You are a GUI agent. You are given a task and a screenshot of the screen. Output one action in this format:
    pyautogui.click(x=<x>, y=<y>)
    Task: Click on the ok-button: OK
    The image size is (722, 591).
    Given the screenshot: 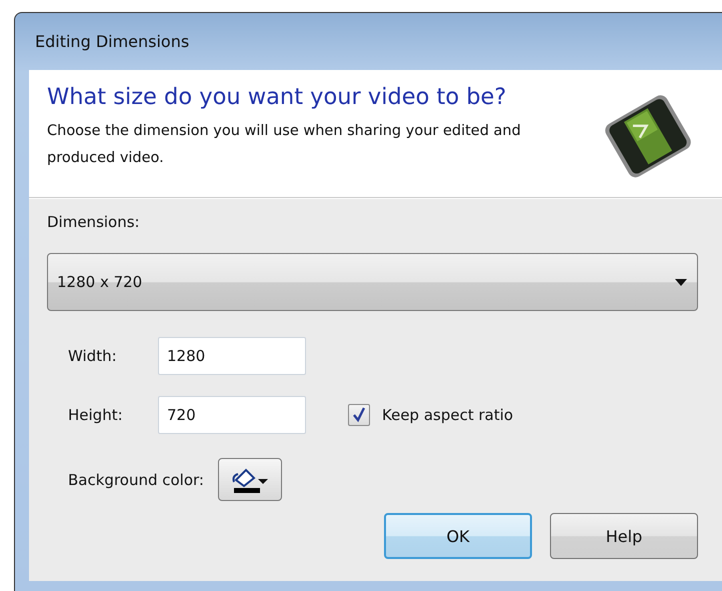 What is the action you would take?
    pyautogui.click(x=458, y=536)
    